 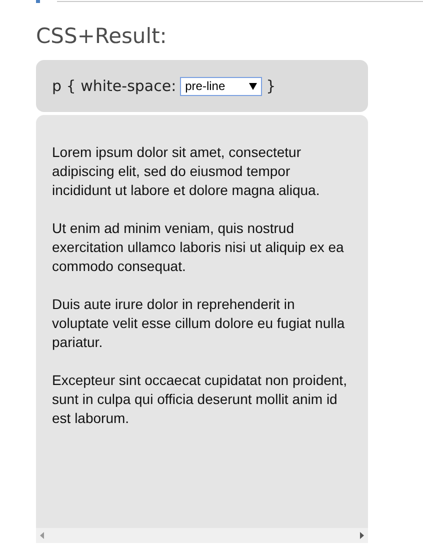 I want to click on horizontal-scrollbar, so click(x=202, y=535).